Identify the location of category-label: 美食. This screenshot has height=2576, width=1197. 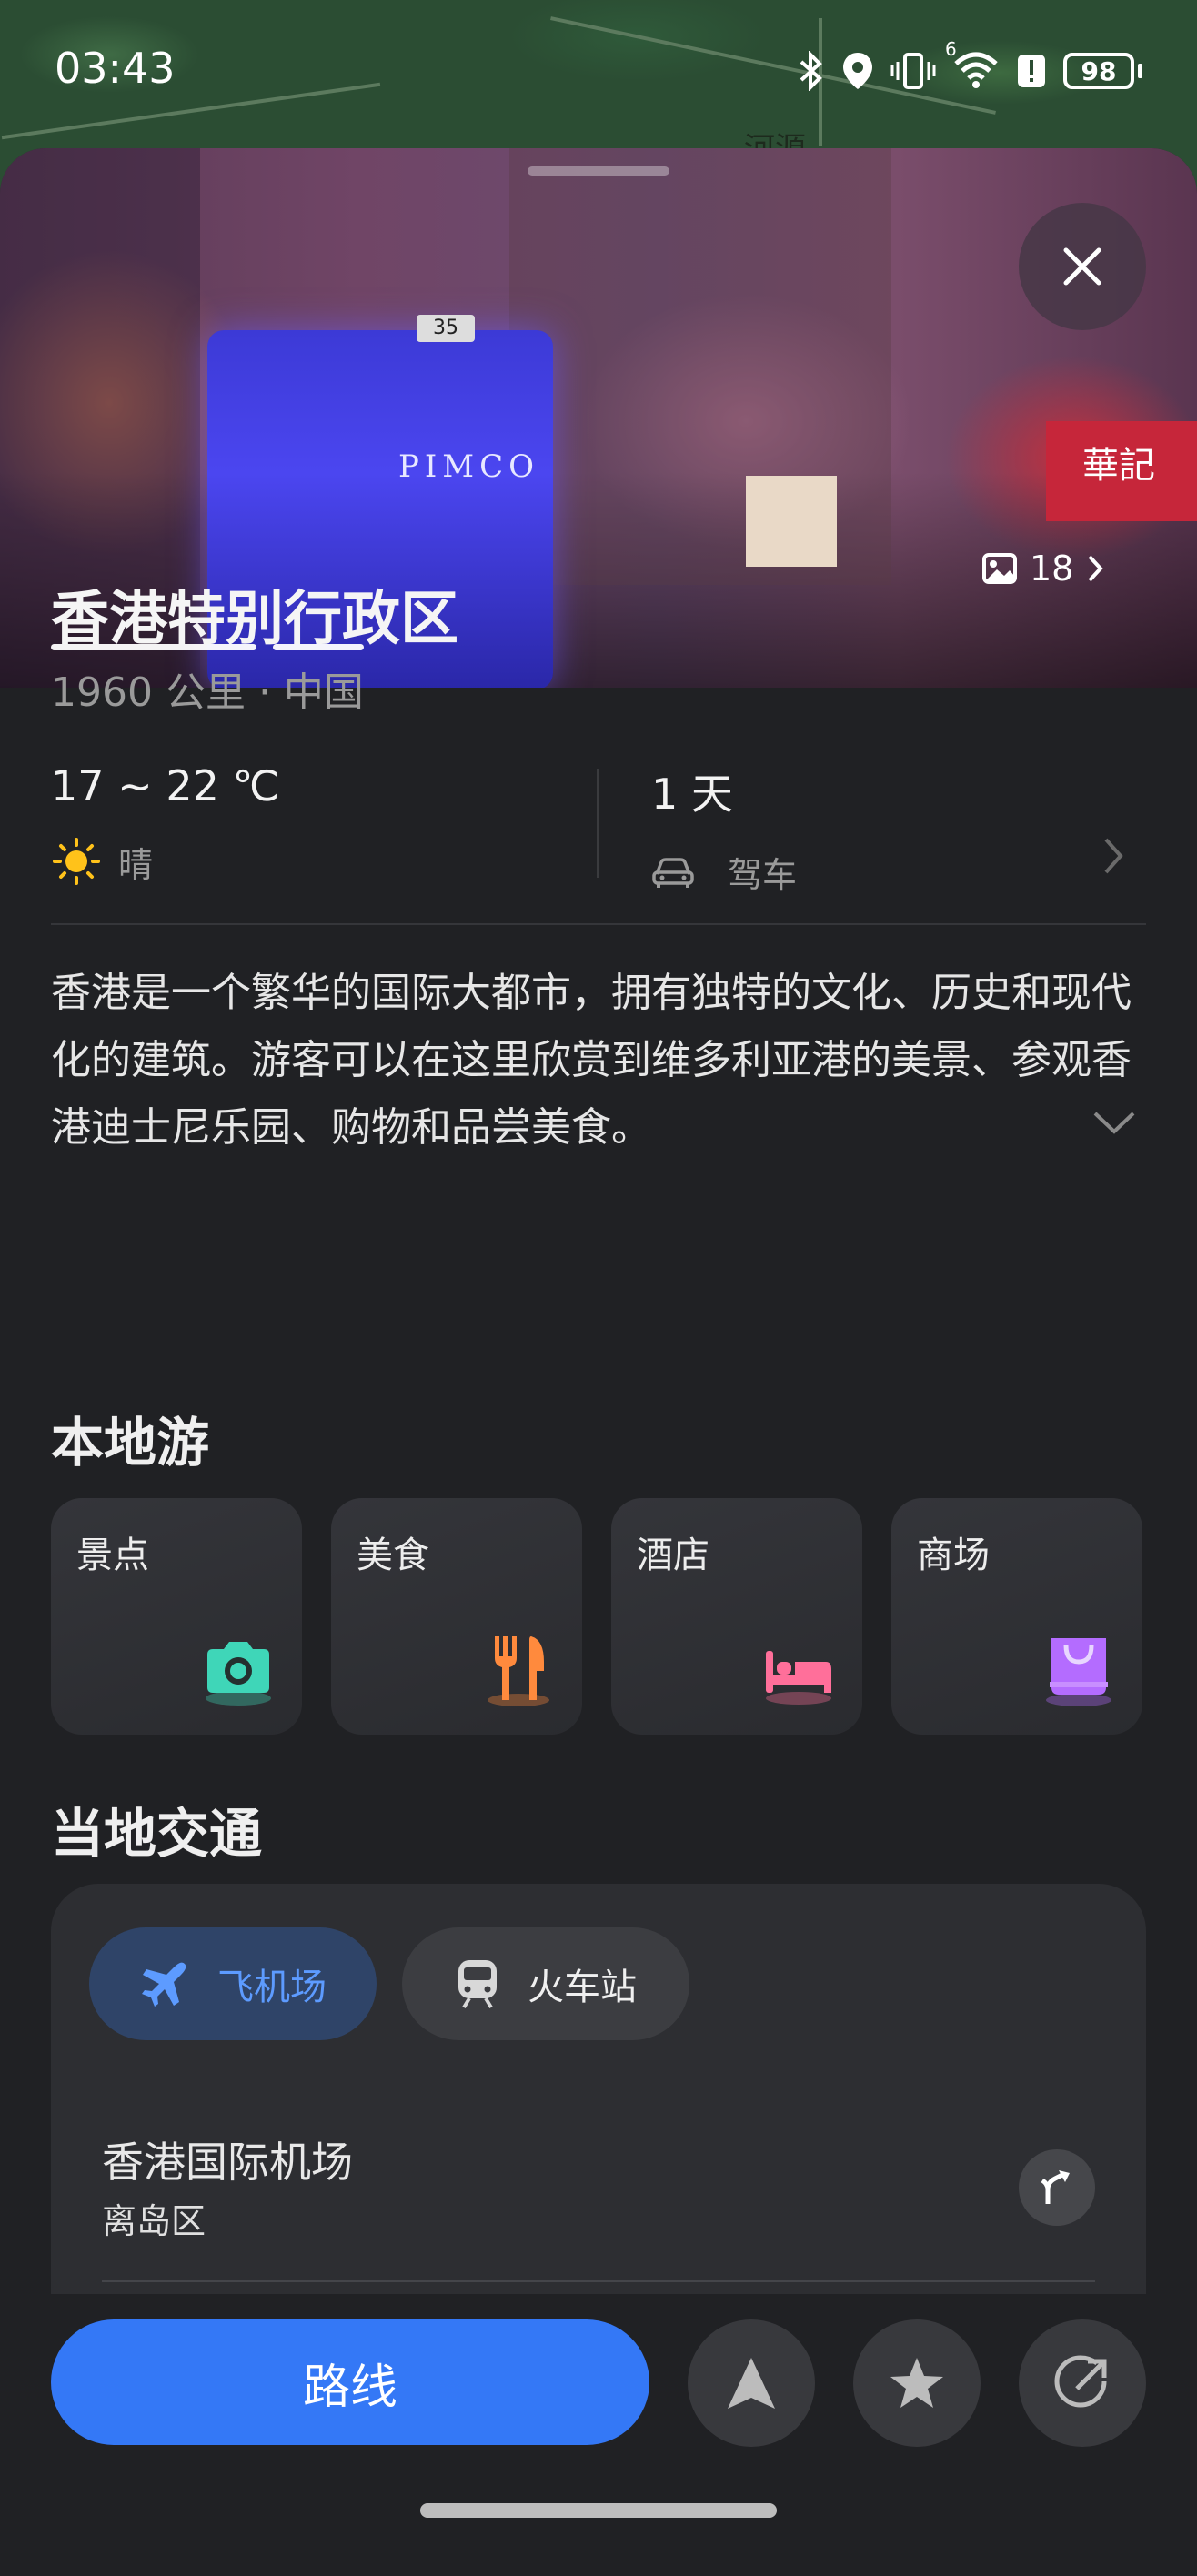
(393, 1555).